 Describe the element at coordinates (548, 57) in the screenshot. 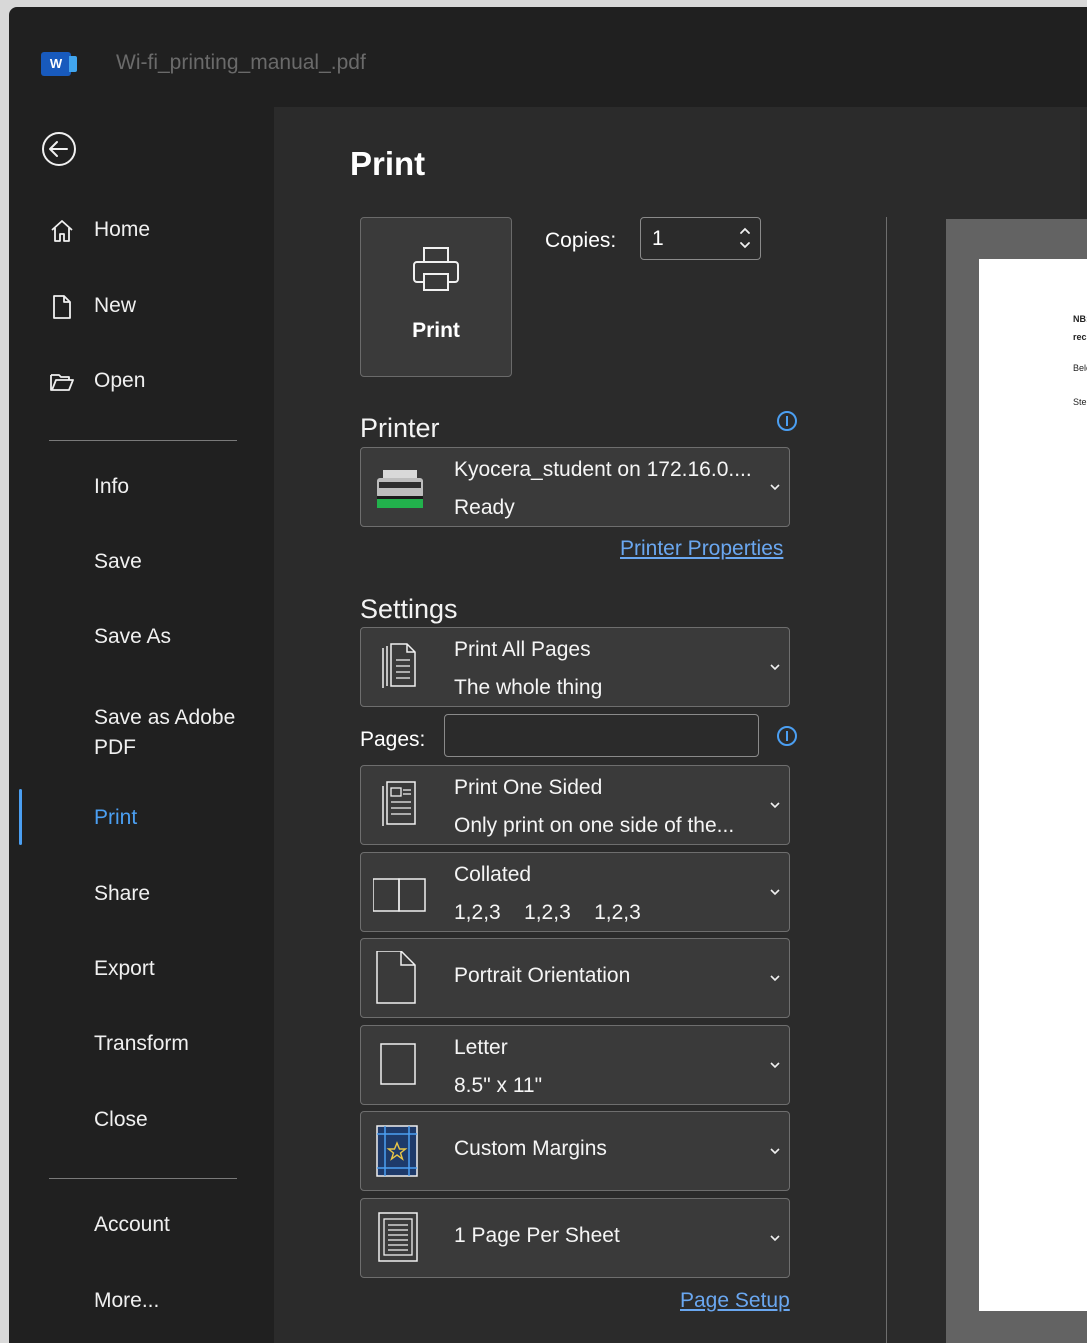

I see `title-bar: W Wi-fi_printing_manual_.pdf` at that location.